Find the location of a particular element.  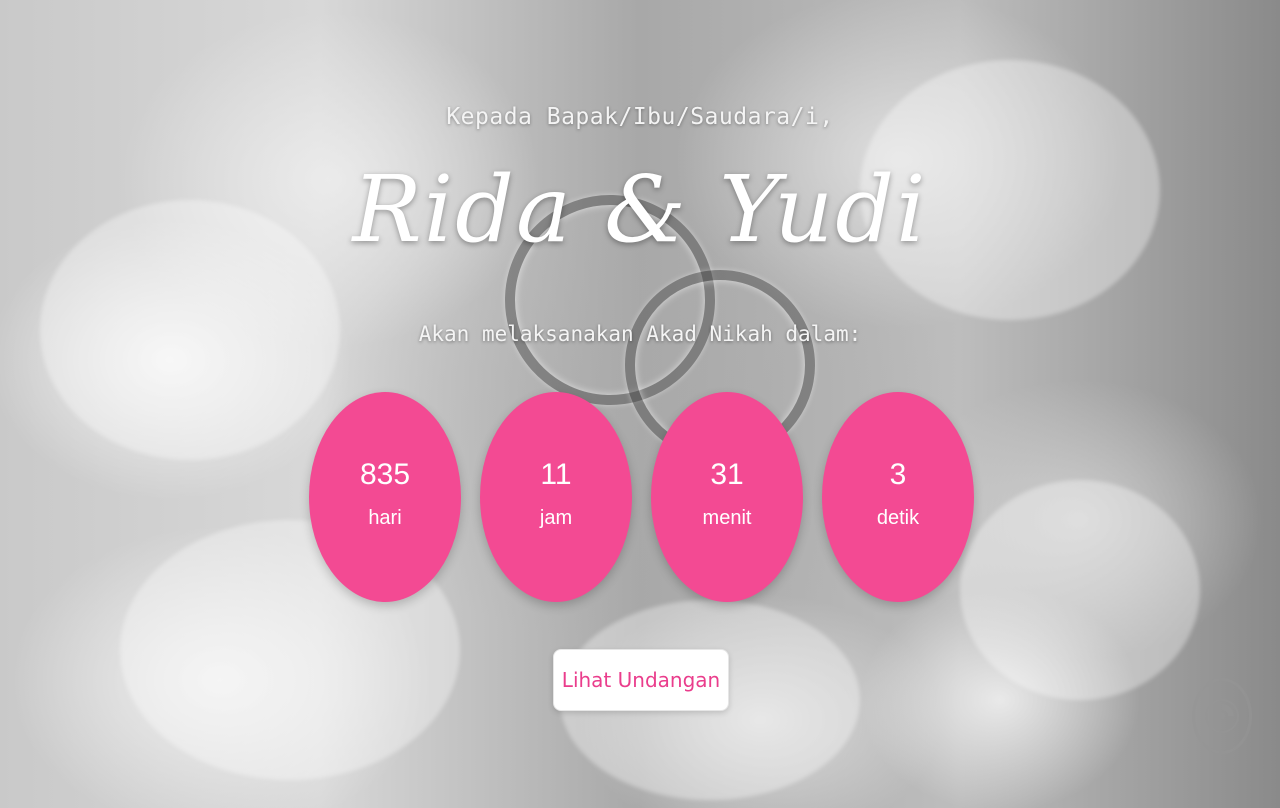

countdown-hours-label: jam is located at coordinates (556, 518).